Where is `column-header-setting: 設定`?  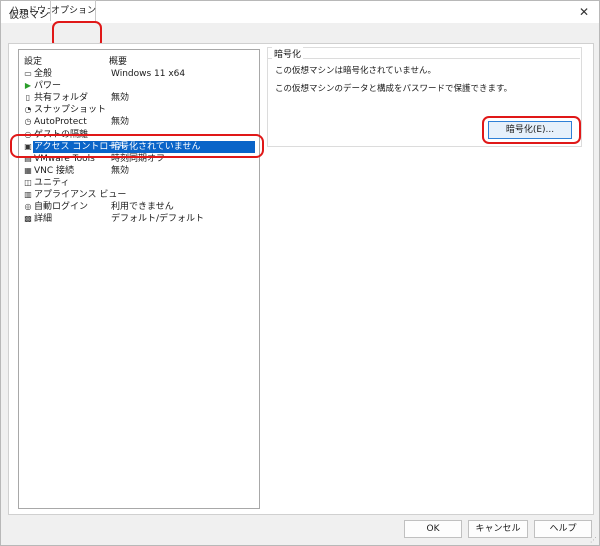 column-header-setting: 設定 is located at coordinates (33, 60).